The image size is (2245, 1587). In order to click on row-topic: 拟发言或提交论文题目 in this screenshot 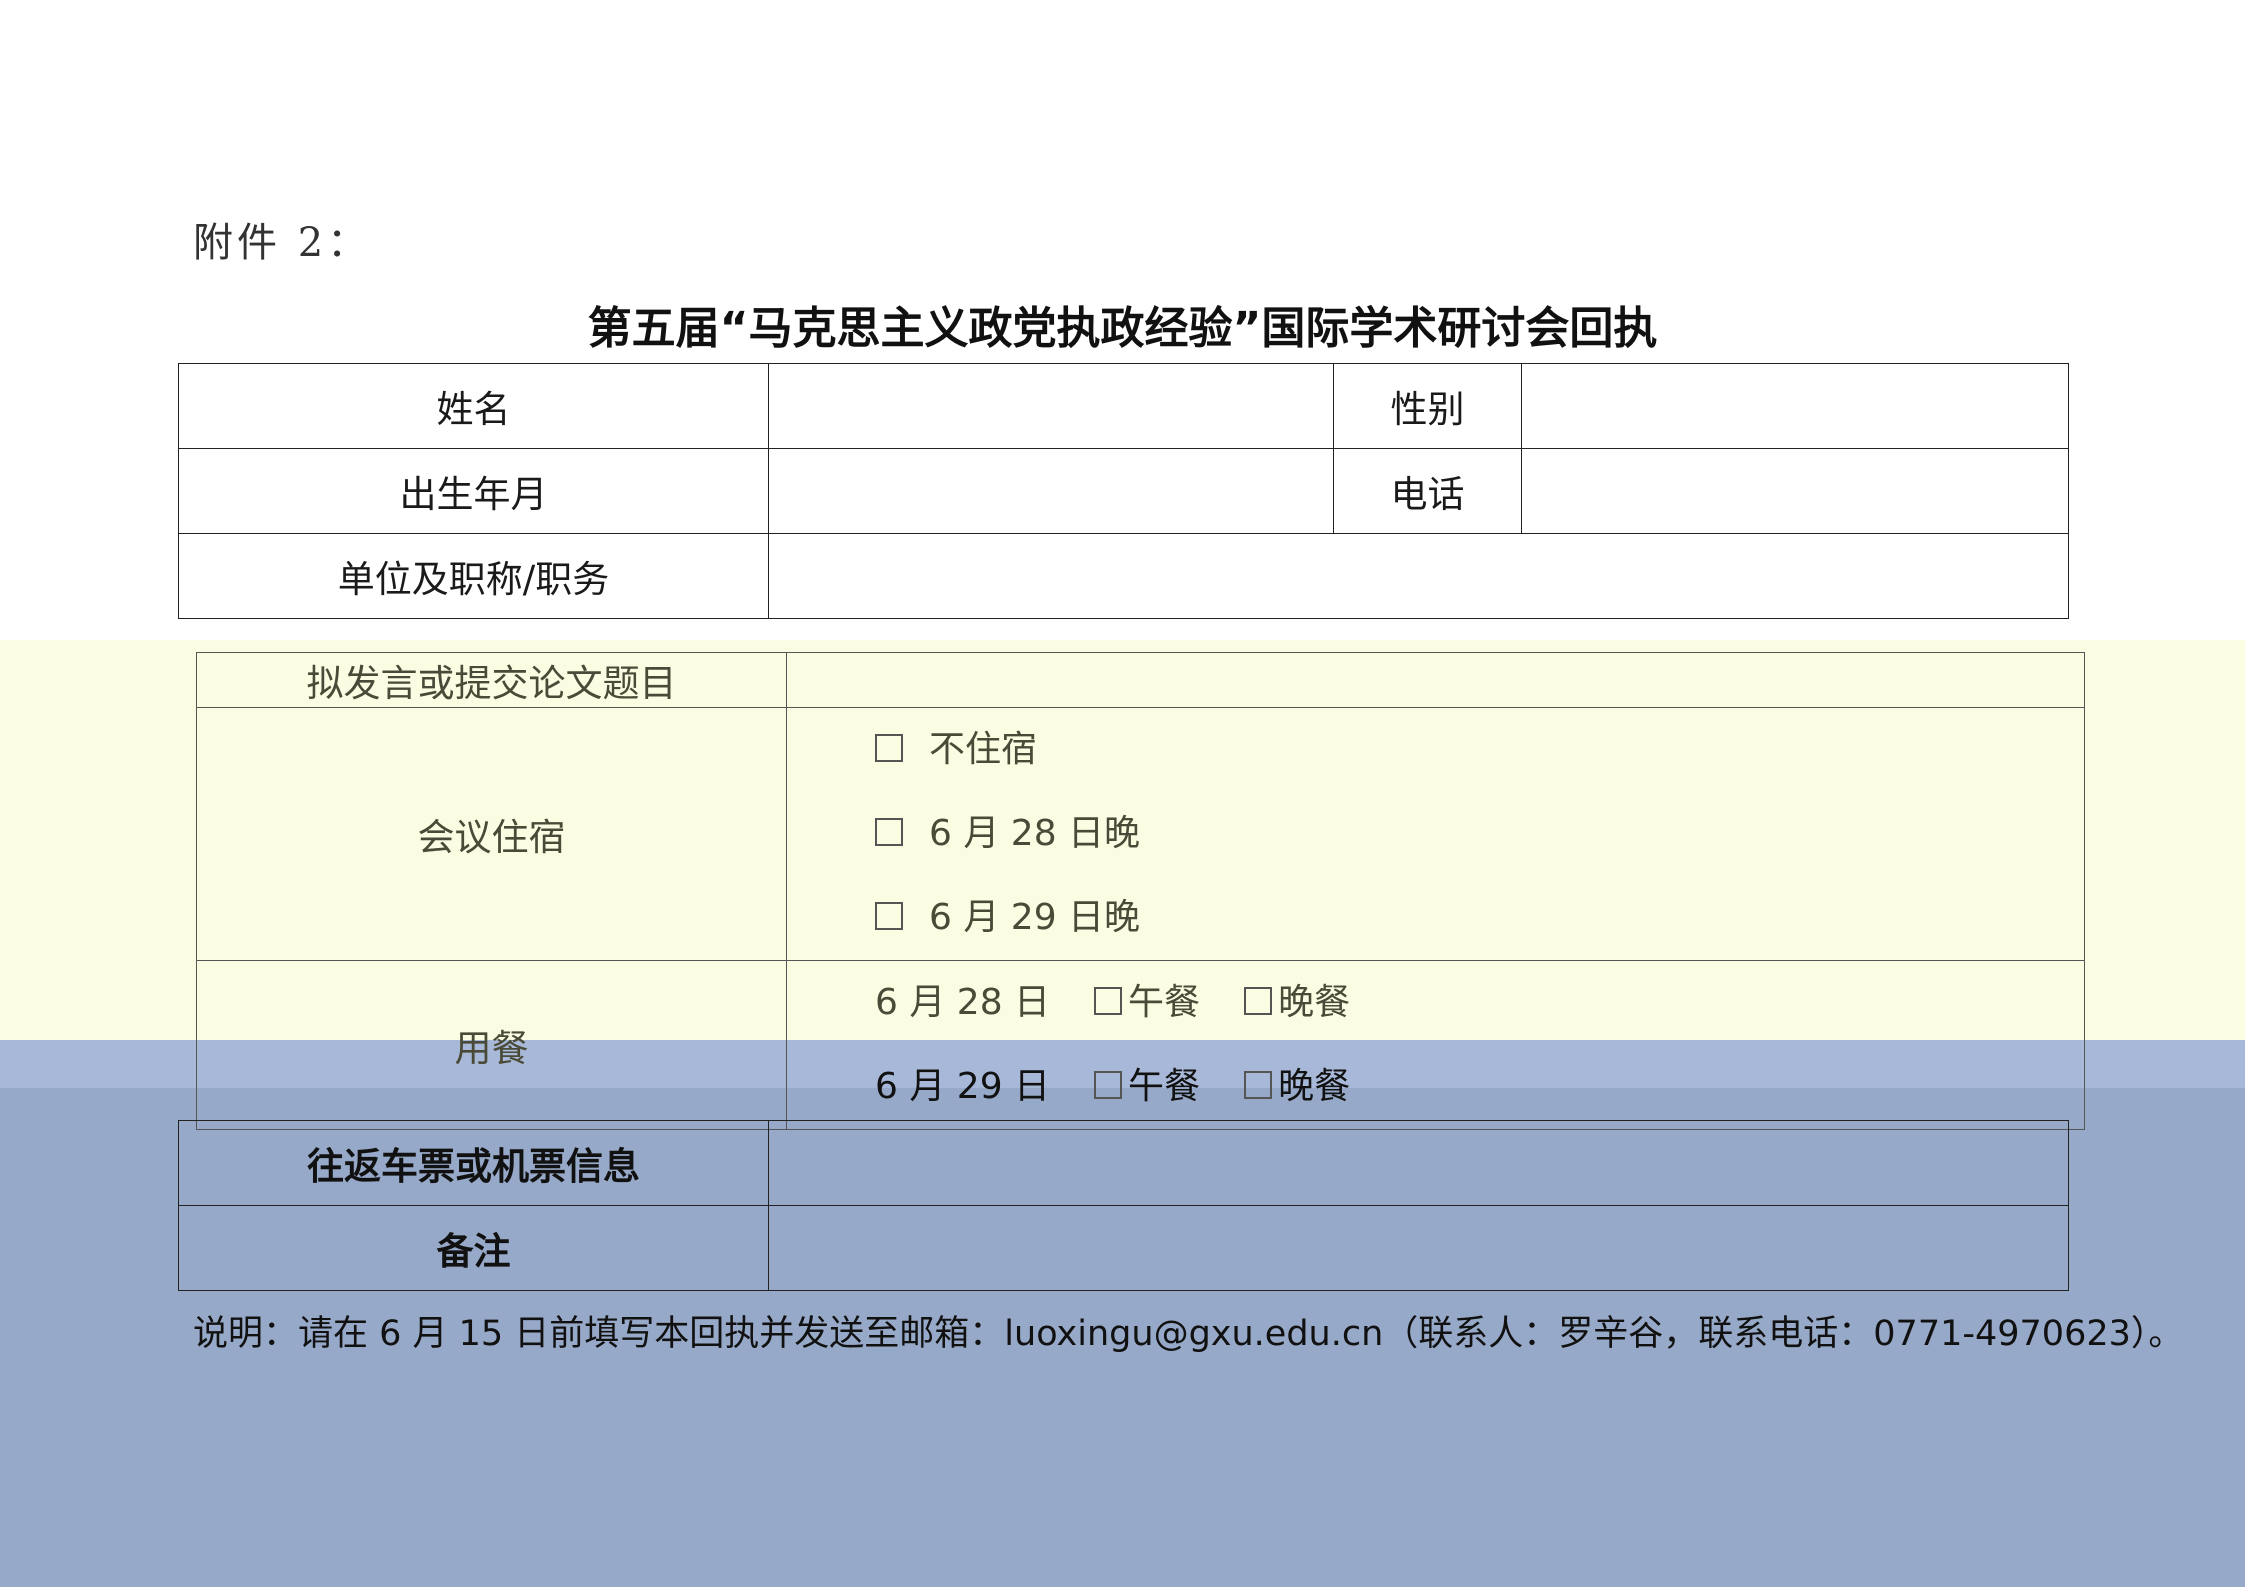, I will do `click(1140, 680)`.